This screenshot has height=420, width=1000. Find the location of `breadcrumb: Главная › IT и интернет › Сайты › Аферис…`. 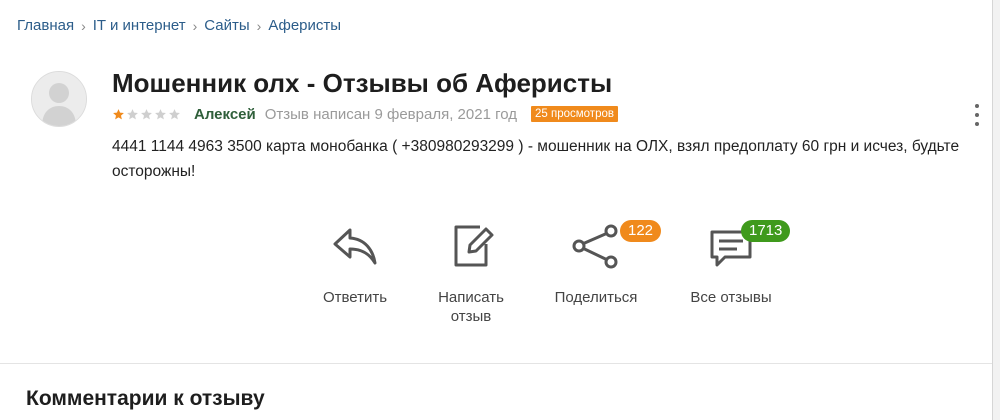

breadcrumb: Главная › IT и интернет › Сайты › Аферис… is located at coordinates (179, 25).